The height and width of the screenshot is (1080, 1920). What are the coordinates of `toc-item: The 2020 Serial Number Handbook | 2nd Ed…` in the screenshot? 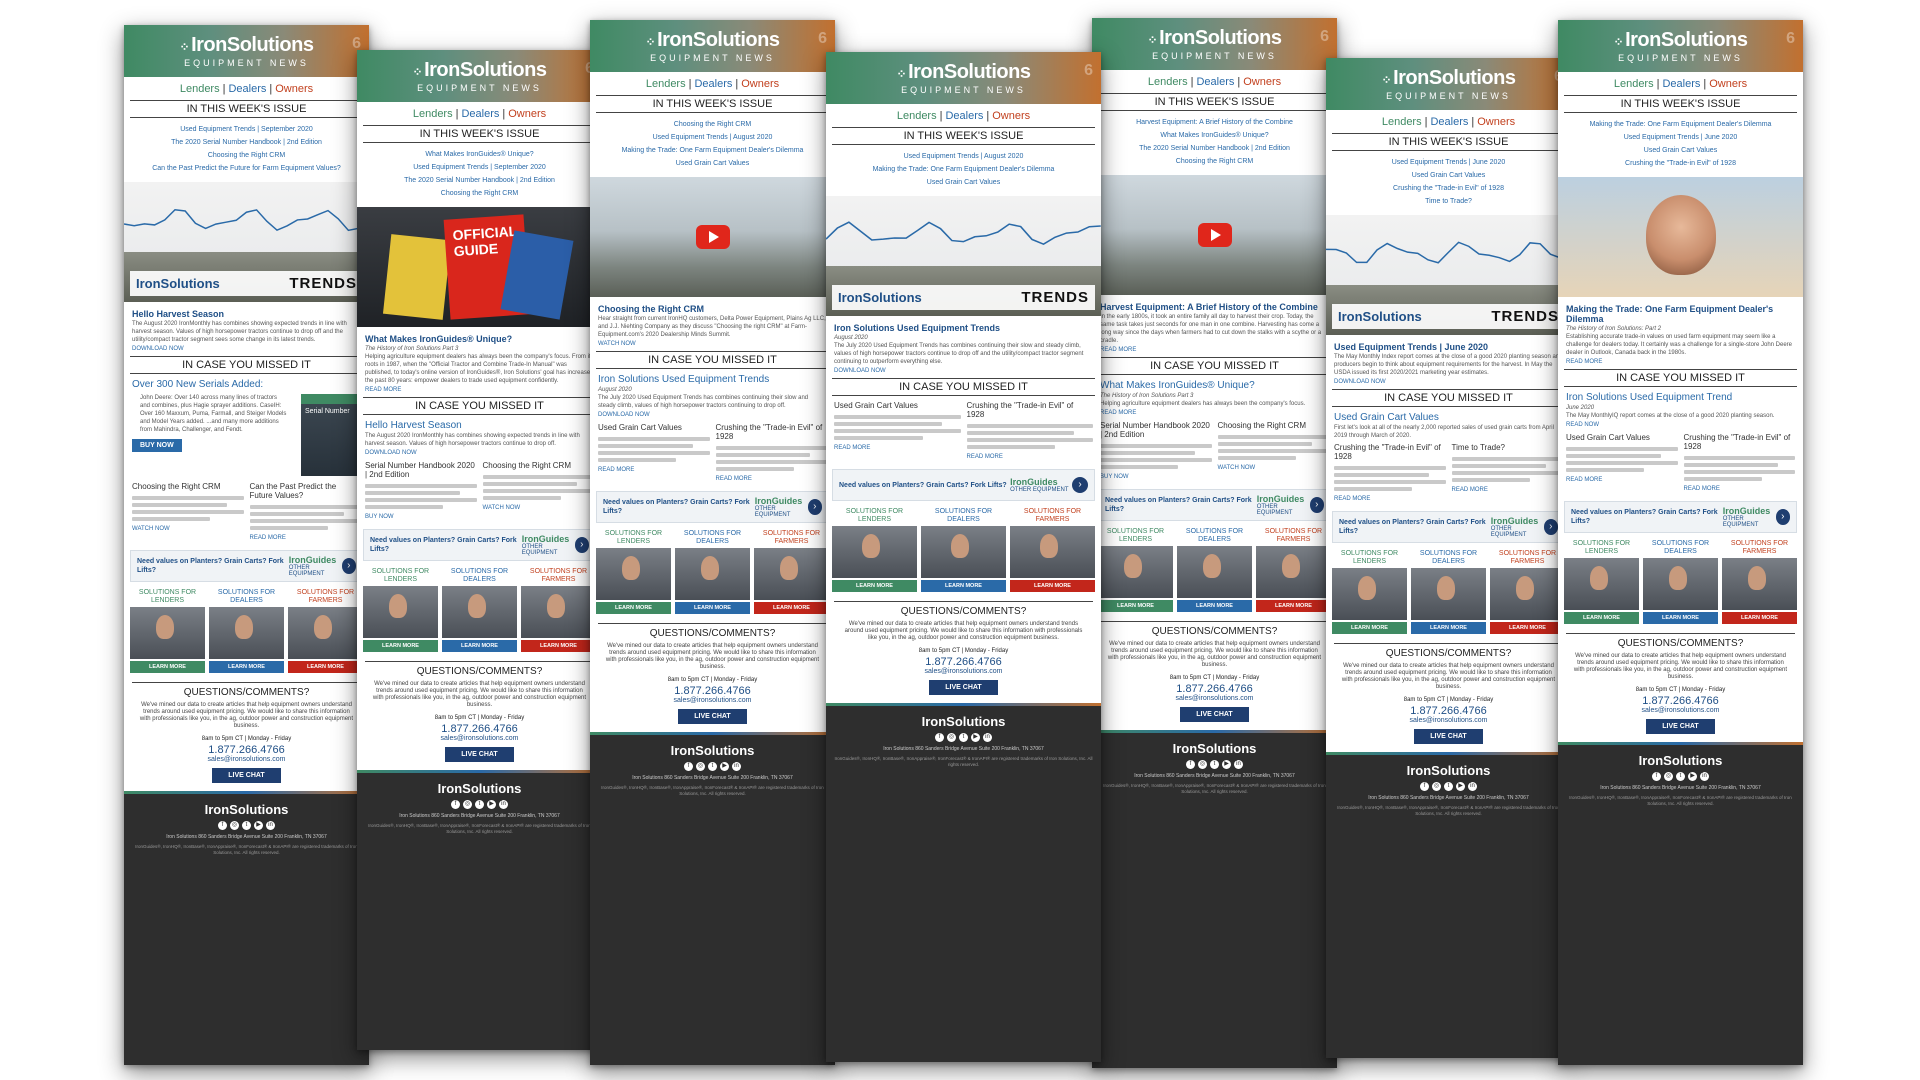 It's located at (1214, 148).